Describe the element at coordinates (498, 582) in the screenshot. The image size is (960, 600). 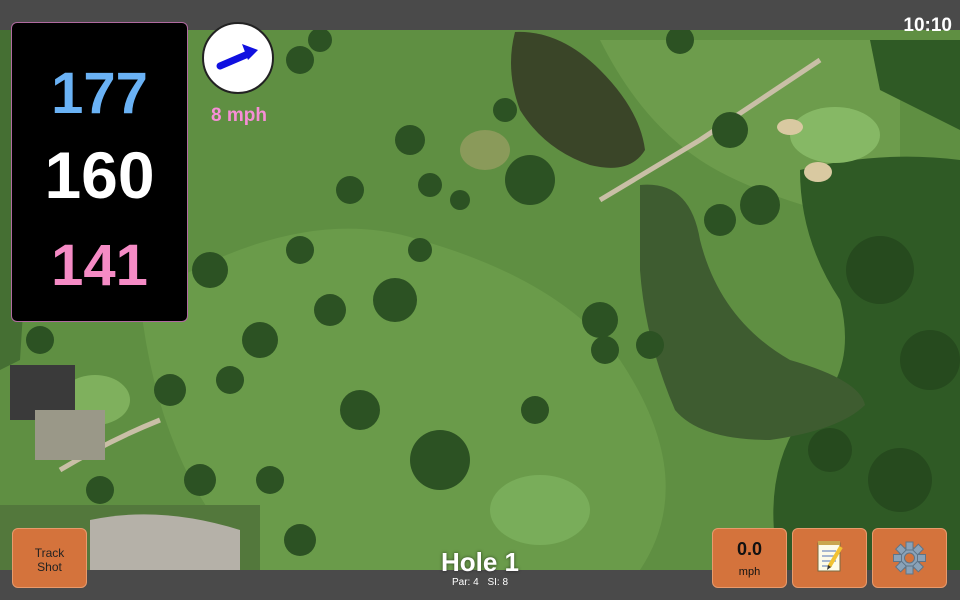
I see `stroke-index-label: SI: 8` at that location.